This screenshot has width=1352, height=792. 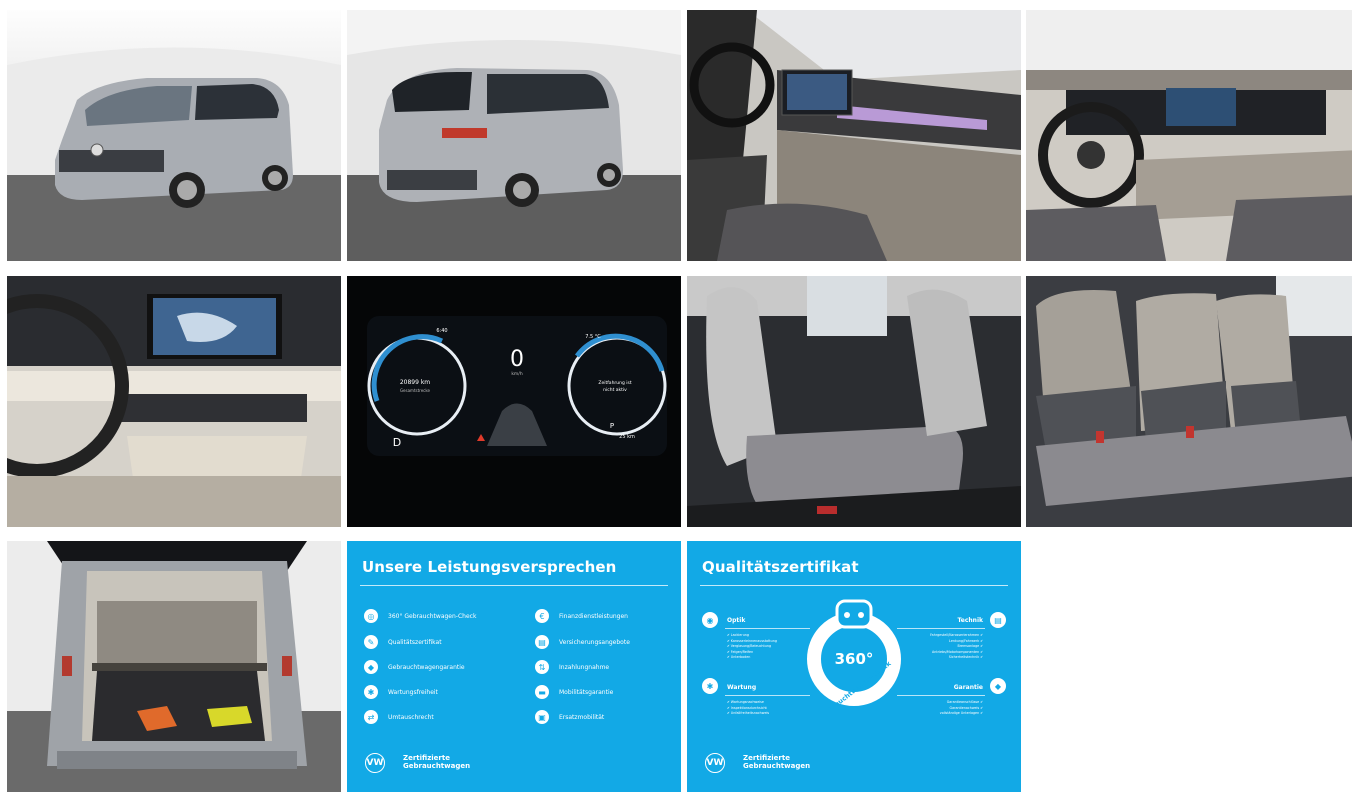 I want to click on cluster-park: P, so click(x=612, y=426).